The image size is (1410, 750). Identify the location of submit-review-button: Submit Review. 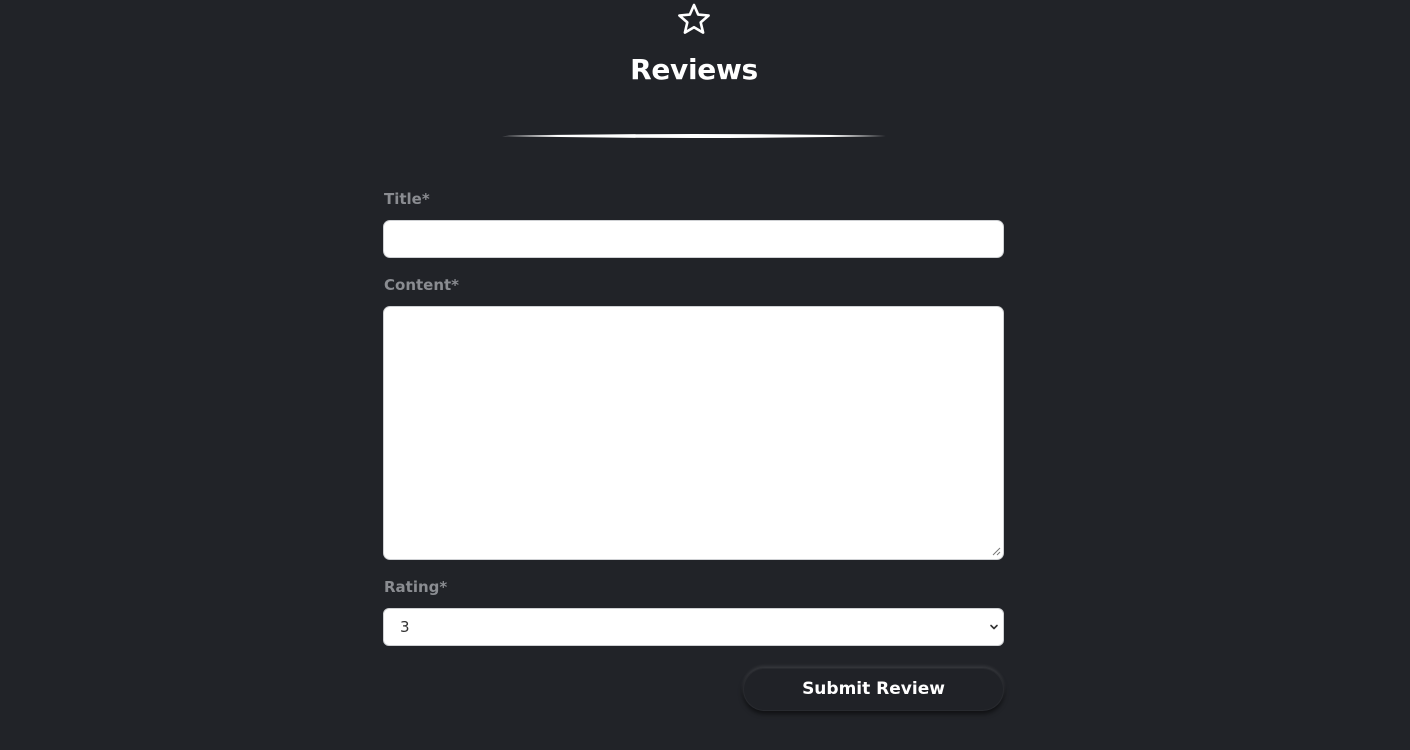
(873, 689).